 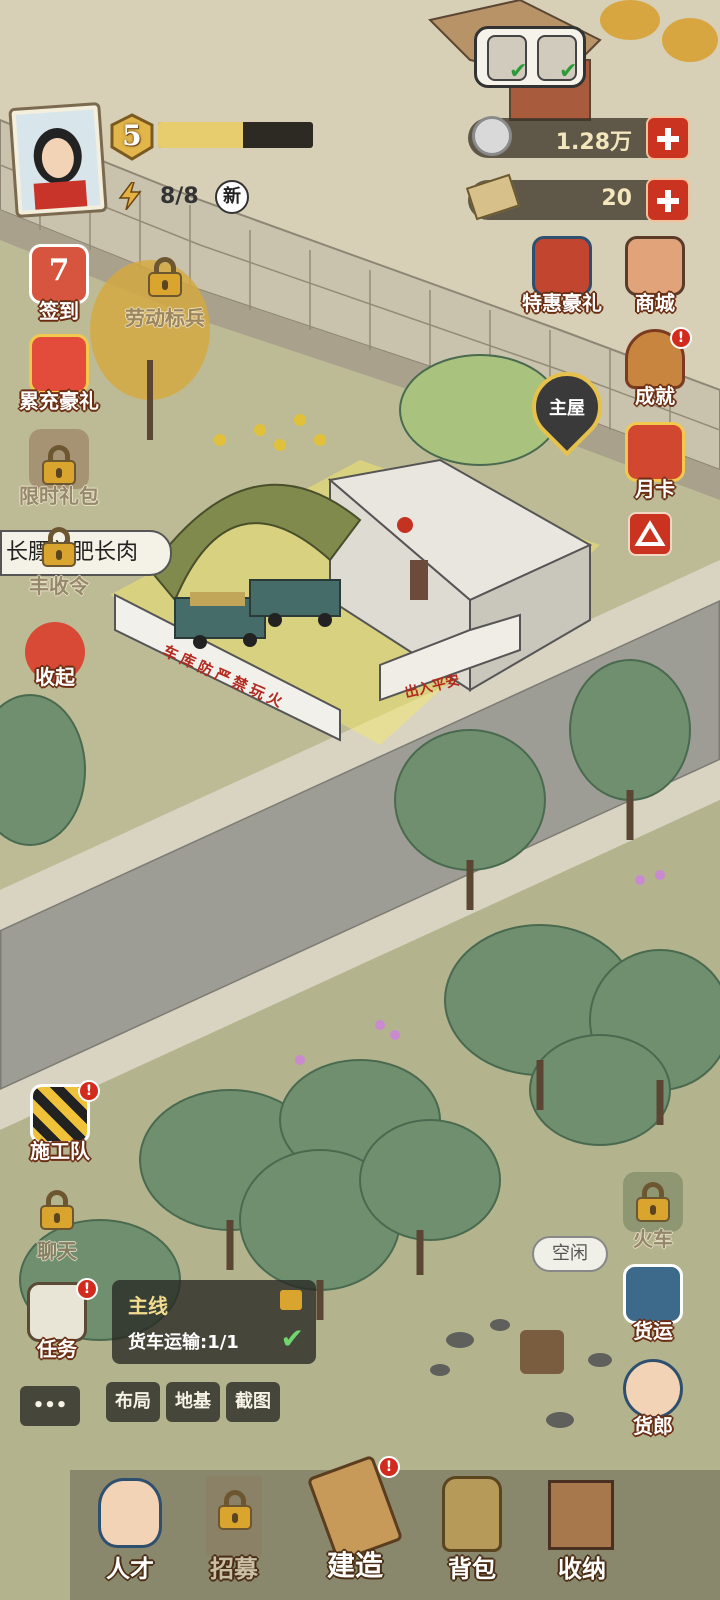 What do you see at coordinates (130, 1513) in the screenshot?
I see `worker-face-icon` at bounding box center [130, 1513].